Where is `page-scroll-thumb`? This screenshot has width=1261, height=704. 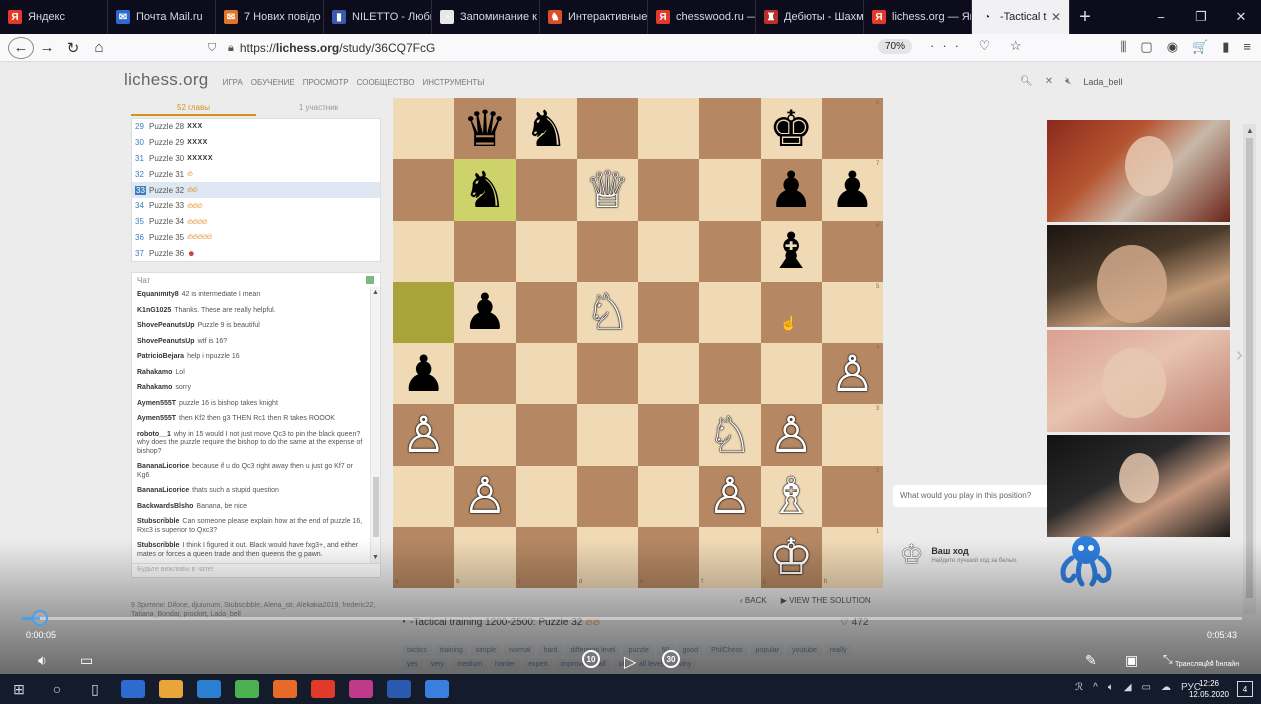
page-scroll-thumb is located at coordinates (1249, 368).